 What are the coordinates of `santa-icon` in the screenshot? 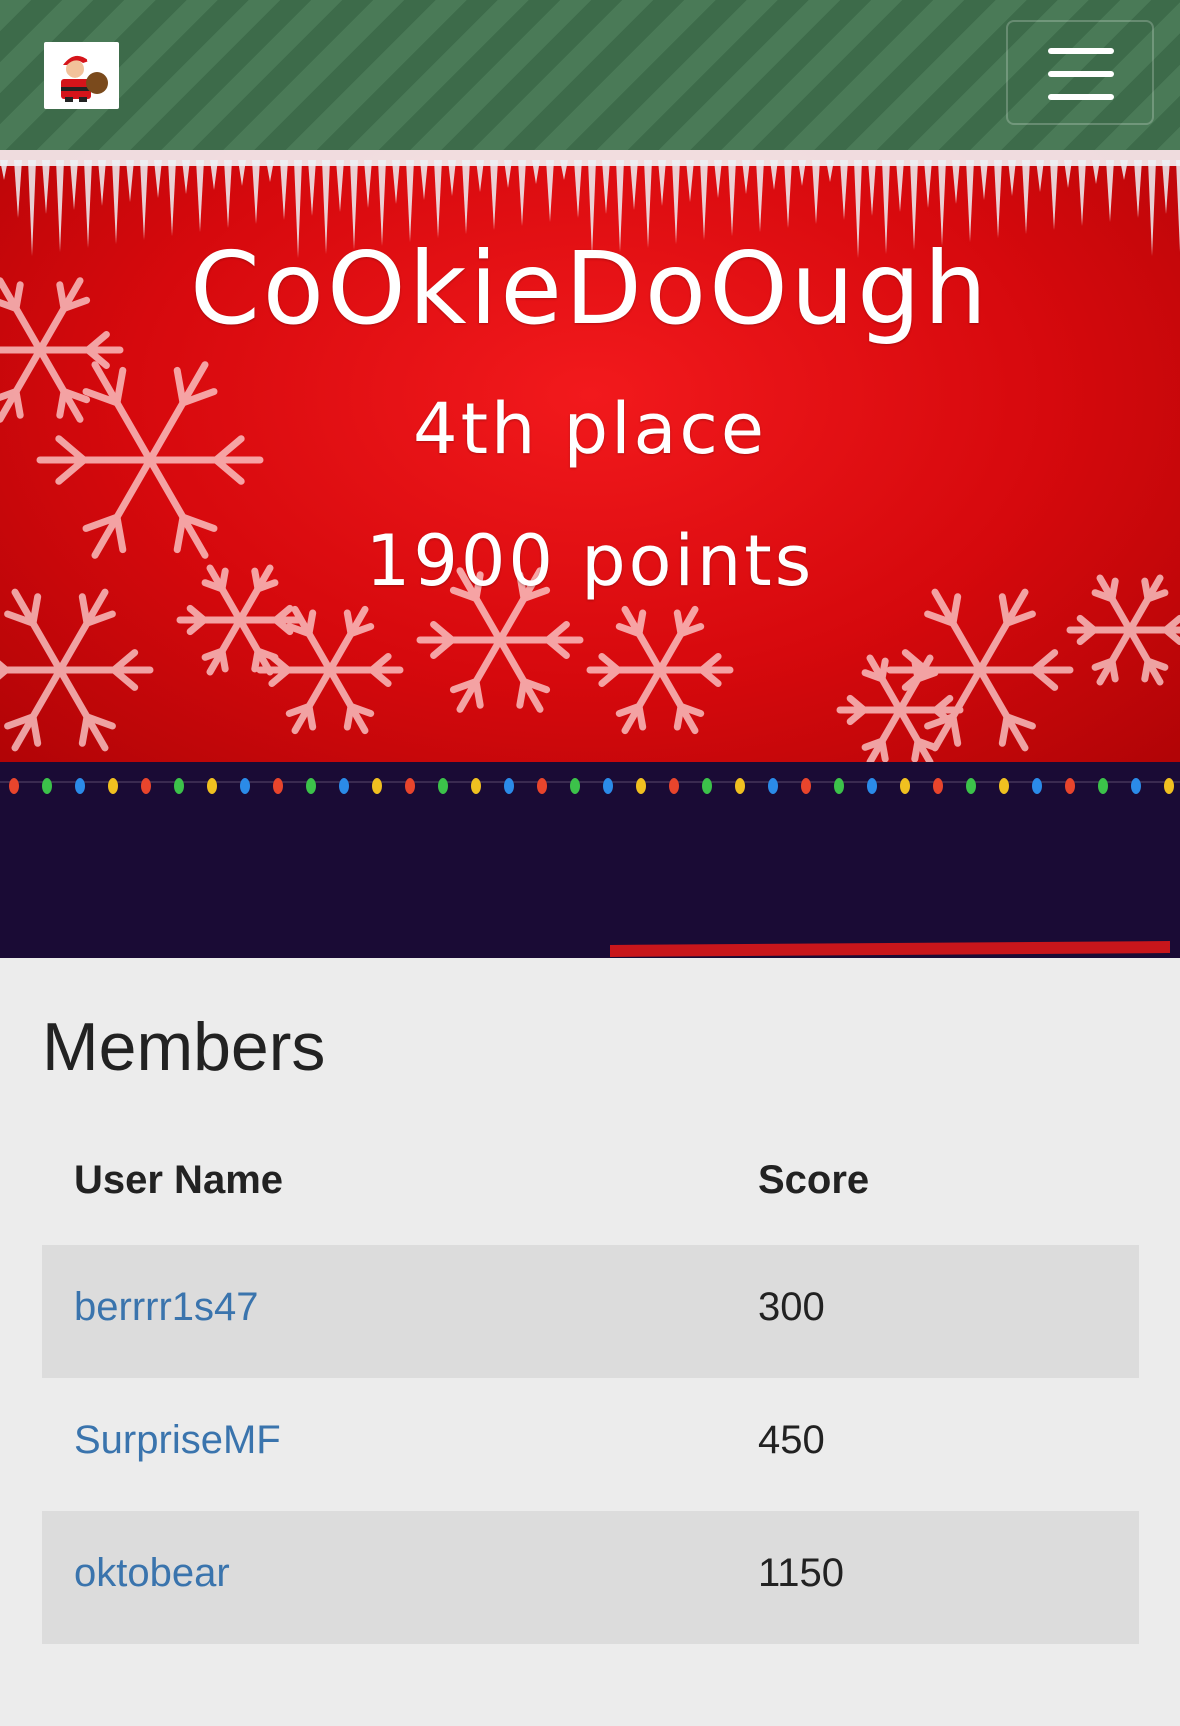 It's located at (84, 78).